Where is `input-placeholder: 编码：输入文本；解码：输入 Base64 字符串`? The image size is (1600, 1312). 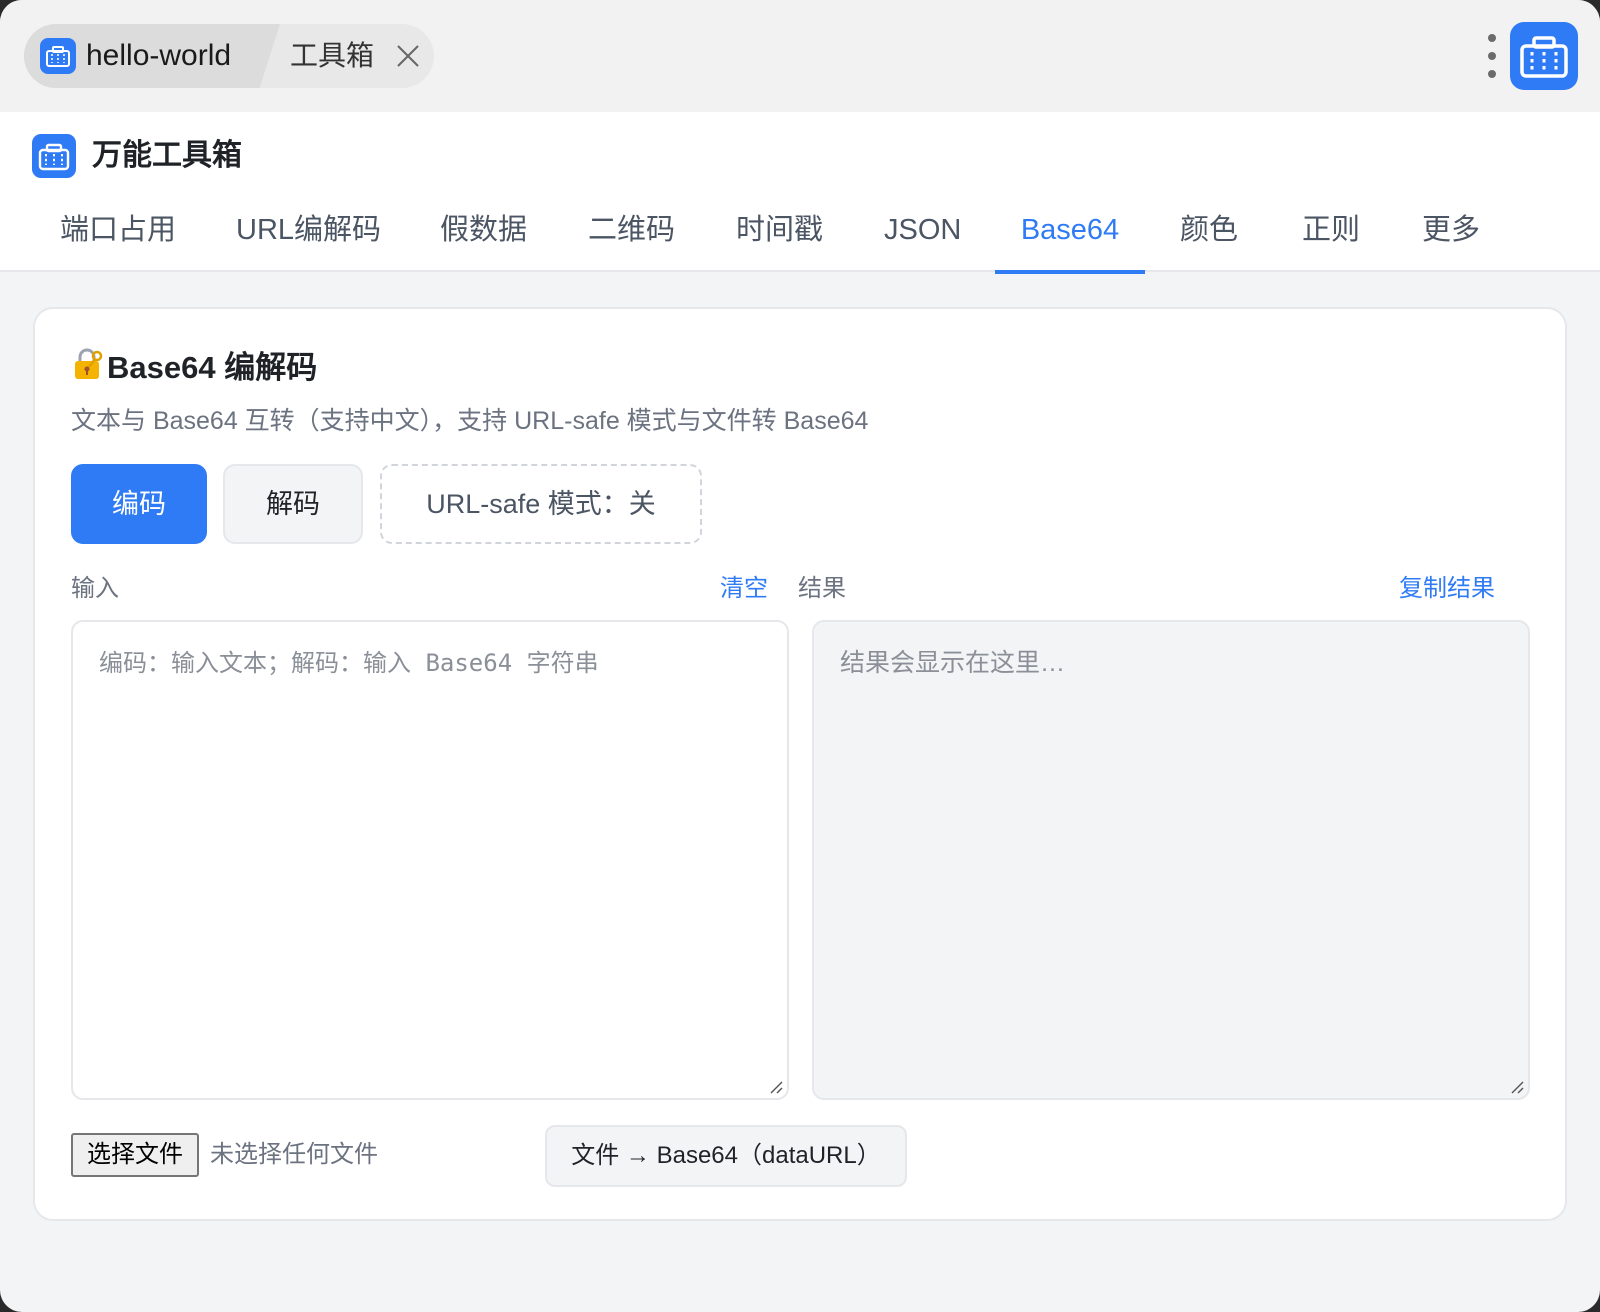 input-placeholder: 编码：输入文本；解码：输入 Base64 字符串 is located at coordinates (349, 663).